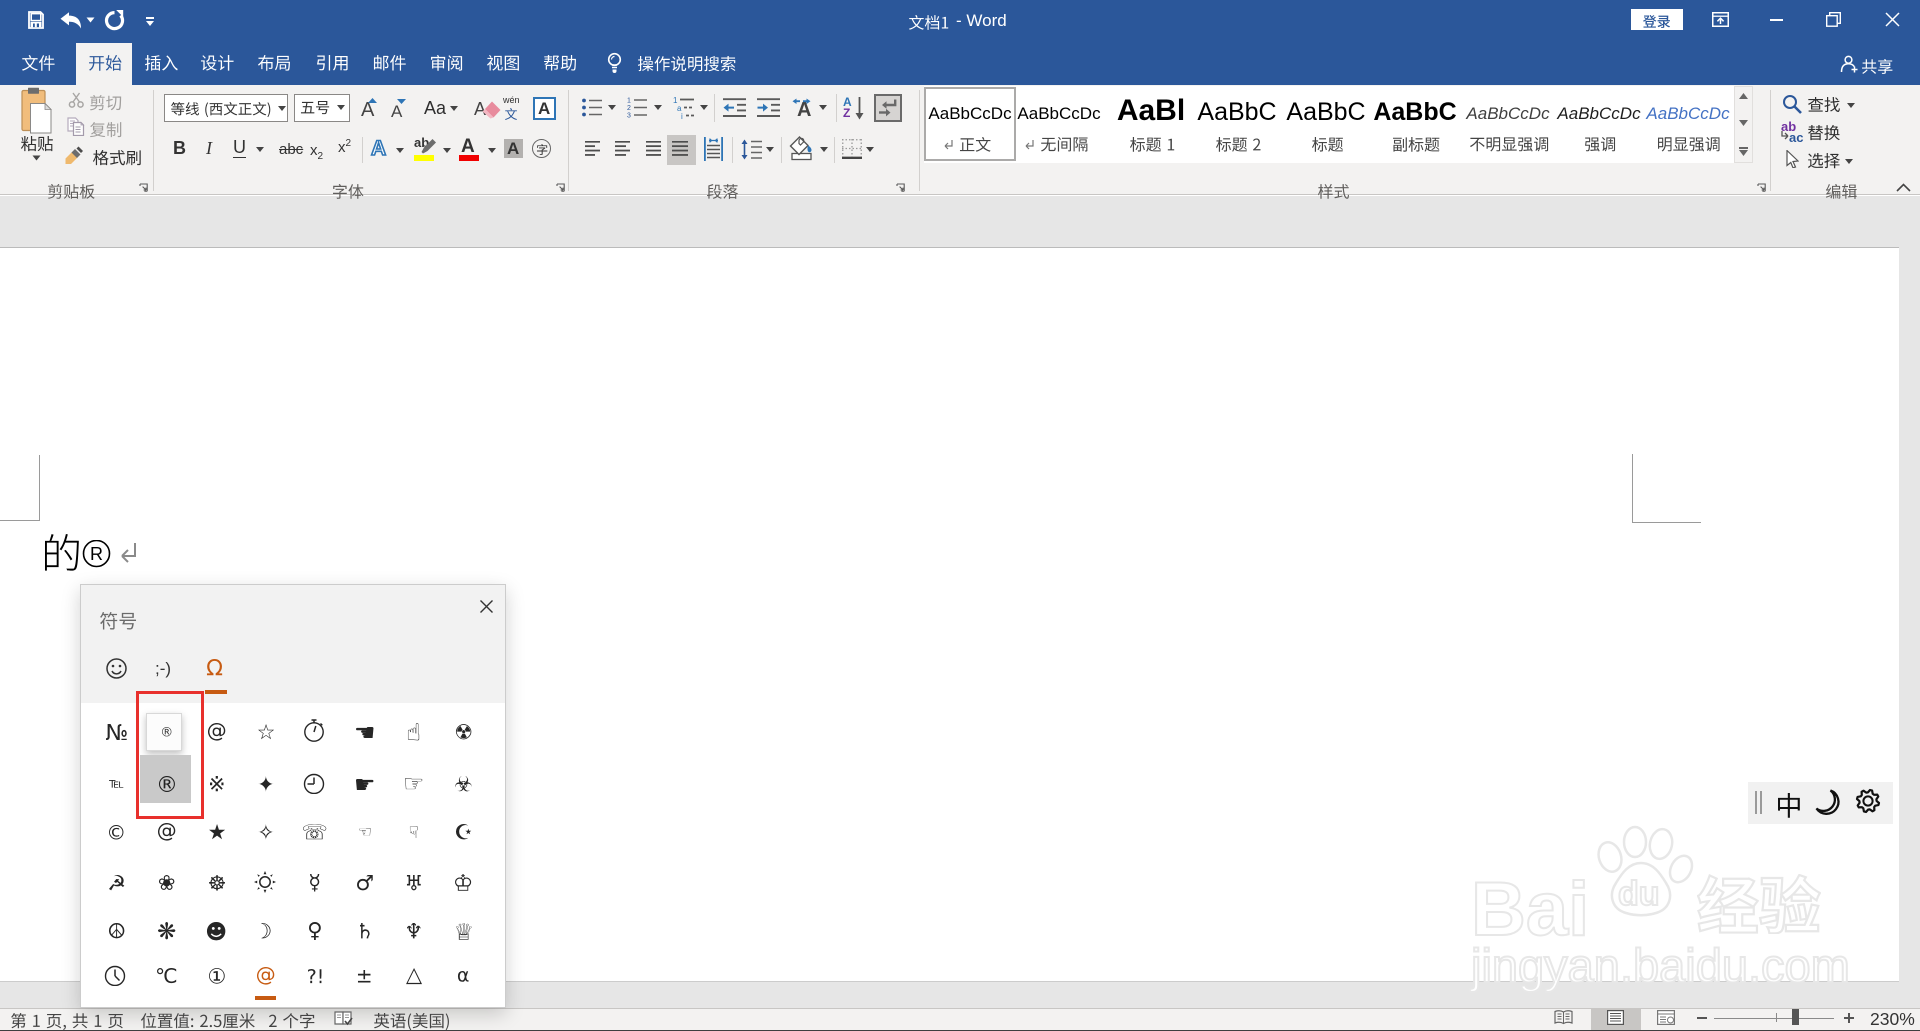 The height and width of the screenshot is (1031, 1920). Describe the element at coordinates (96, 554) in the screenshot. I see `svg-text: R` at that location.